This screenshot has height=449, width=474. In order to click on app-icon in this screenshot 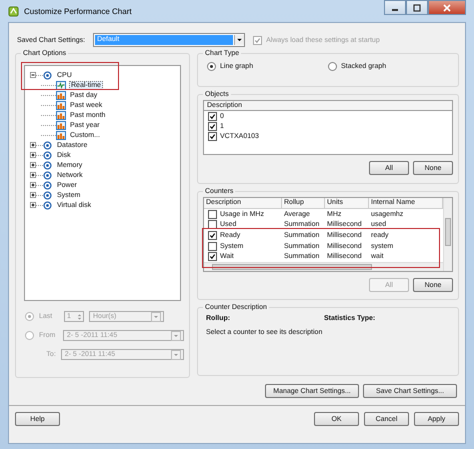, I will do `click(13, 11)`.